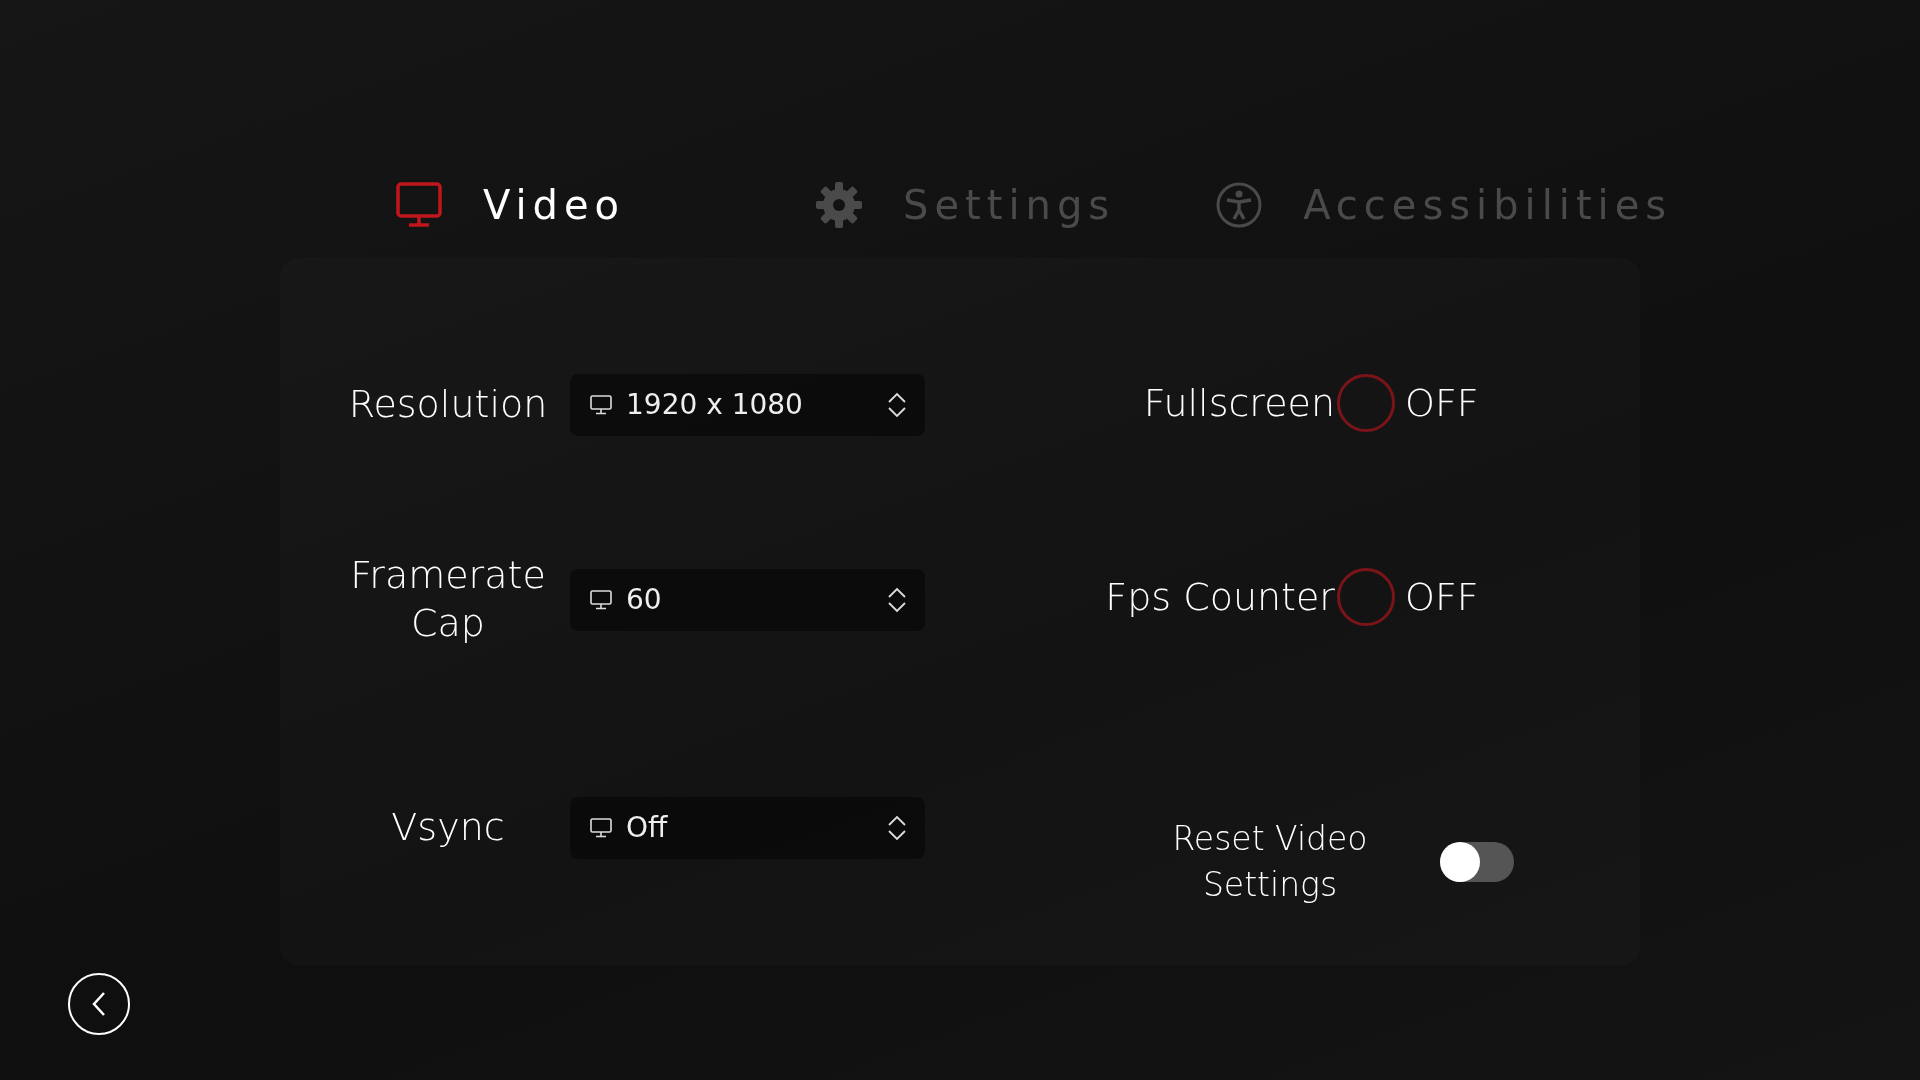  I want to click on setting-label: Framerate Cap, so click(448, 599).